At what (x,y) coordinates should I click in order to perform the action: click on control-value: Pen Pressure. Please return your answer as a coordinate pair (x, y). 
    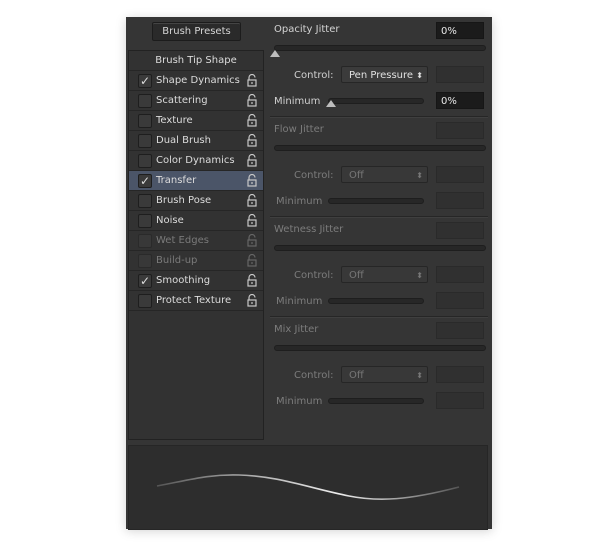
    Looking at the image, I should click on (381, 75).